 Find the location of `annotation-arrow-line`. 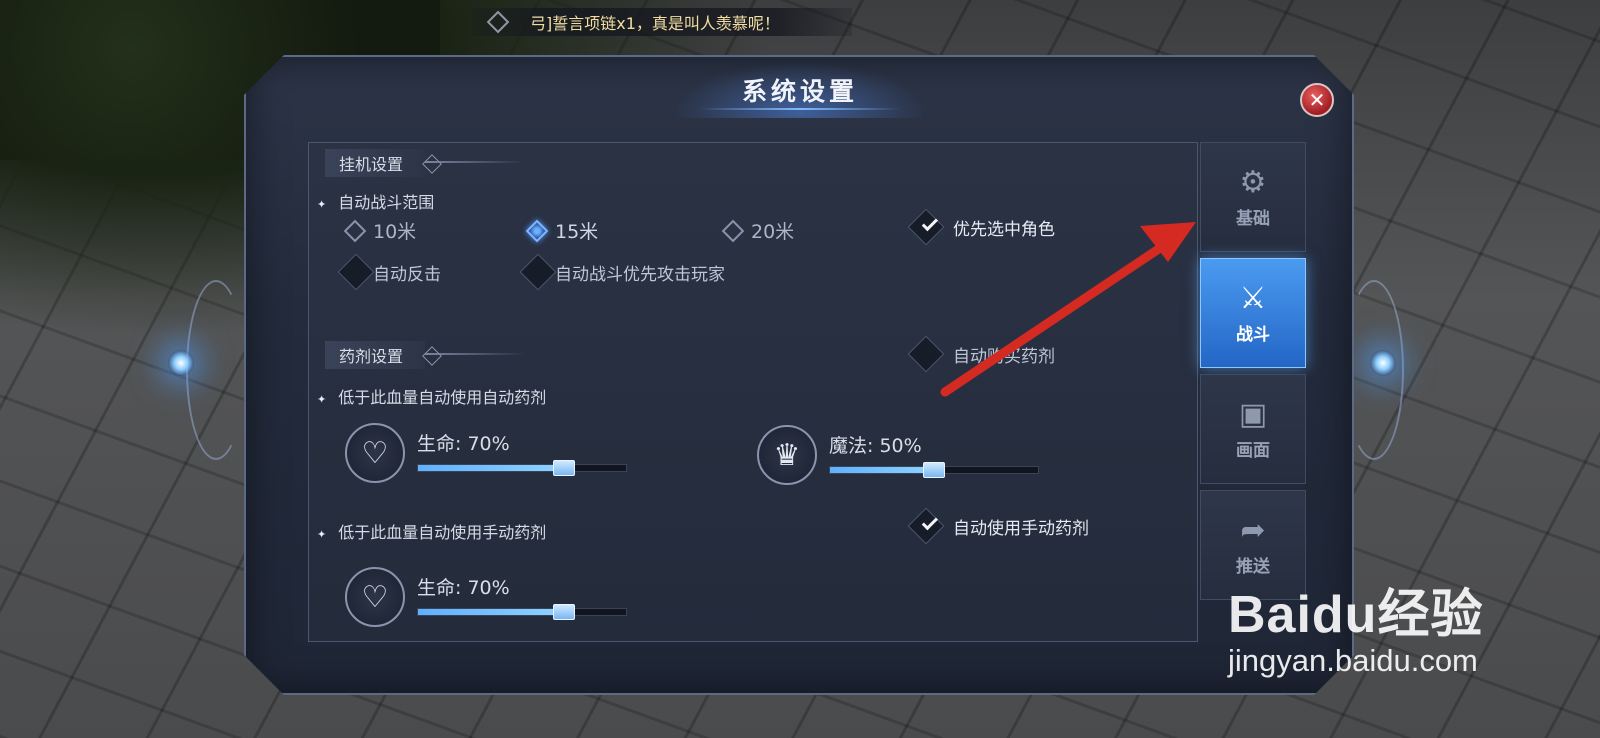

annotation-arrow-line is located at coordinates (1058, 316).